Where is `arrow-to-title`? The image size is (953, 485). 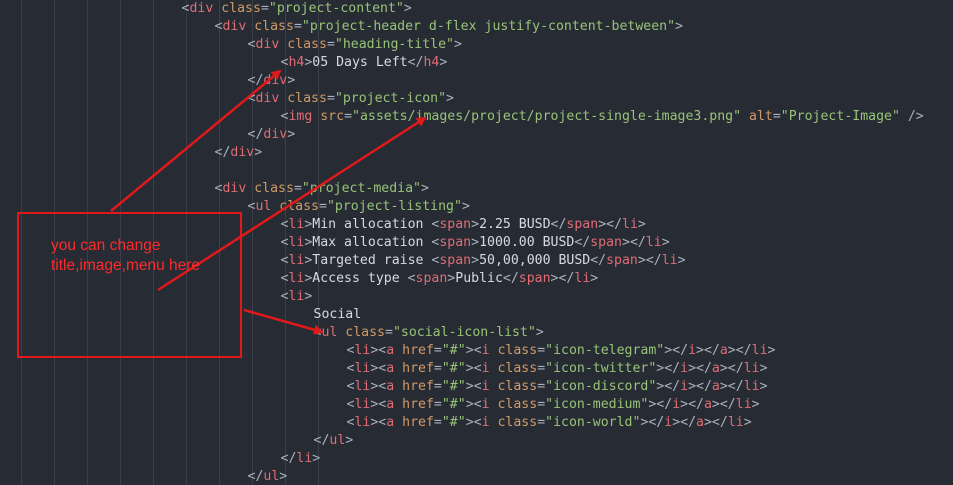
arrow-to-title is located at coordinates (196, 140).